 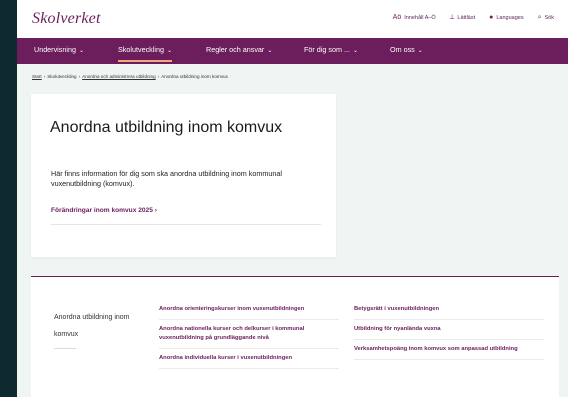 I want to click on search-icon: ⌕, so click(x=539, y=17).